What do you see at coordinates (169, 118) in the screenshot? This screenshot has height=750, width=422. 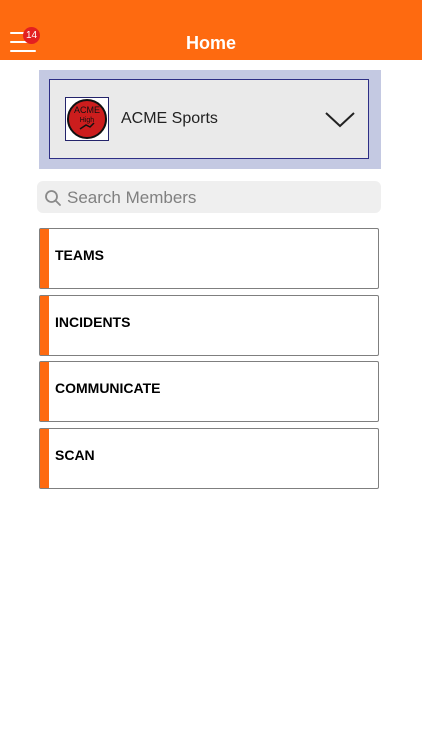 I see `organization-name: ACME Sports` at bounding box center [169, 118].